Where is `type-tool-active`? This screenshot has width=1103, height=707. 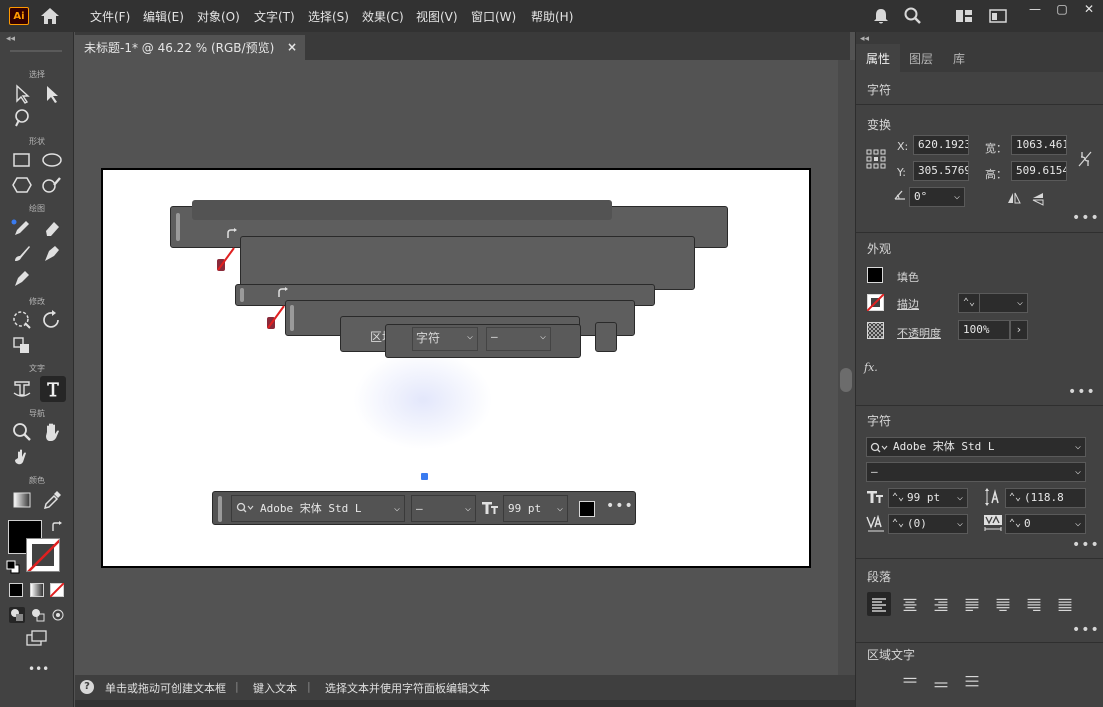 type-tool-active is located at coordinates (53, 389).